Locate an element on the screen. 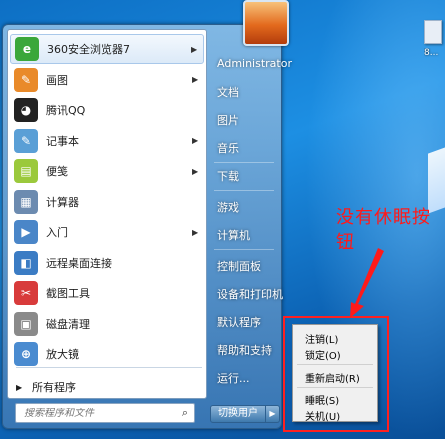 The width and height of the screenshot is (445, 439). program-item-label: 计算器 is located at coordinates (62, 202).